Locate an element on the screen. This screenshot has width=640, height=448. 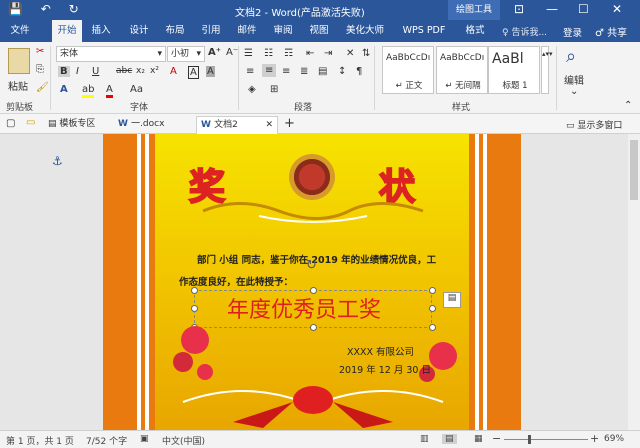
superscript-button: x² is located at coordinates (154, 71).